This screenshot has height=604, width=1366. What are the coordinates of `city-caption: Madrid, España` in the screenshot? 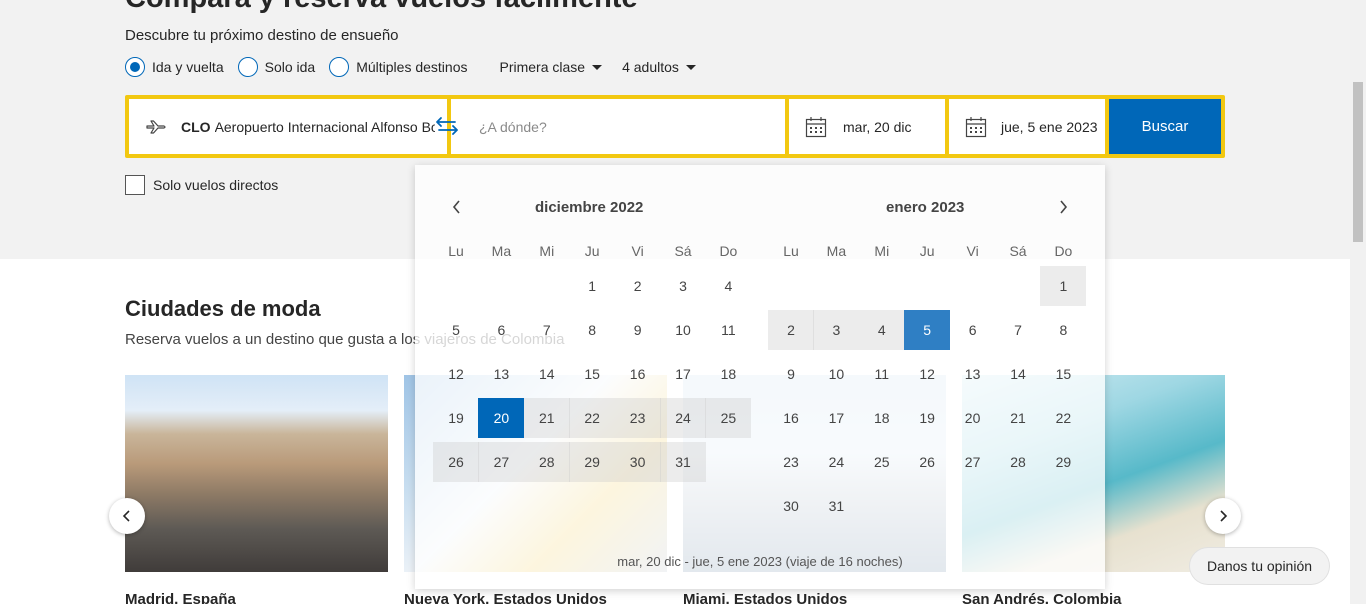 It's located at (180, 597).